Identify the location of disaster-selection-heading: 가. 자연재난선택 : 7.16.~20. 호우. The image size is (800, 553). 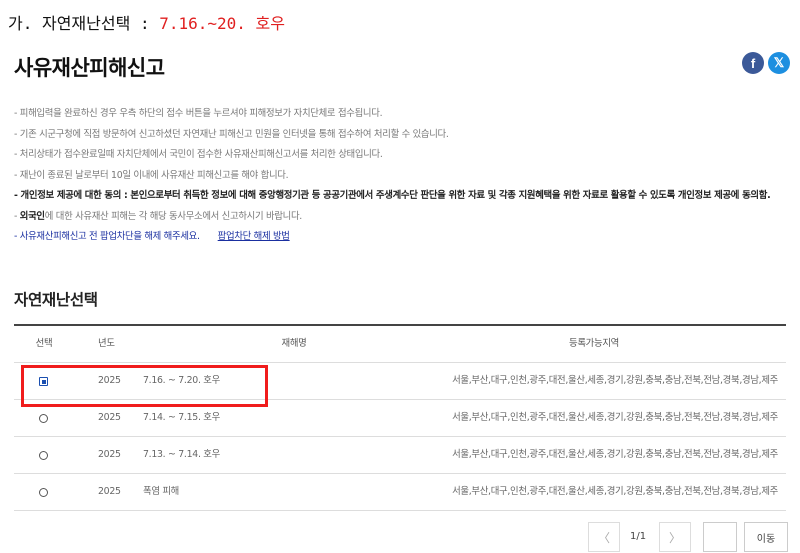
(146, 22).